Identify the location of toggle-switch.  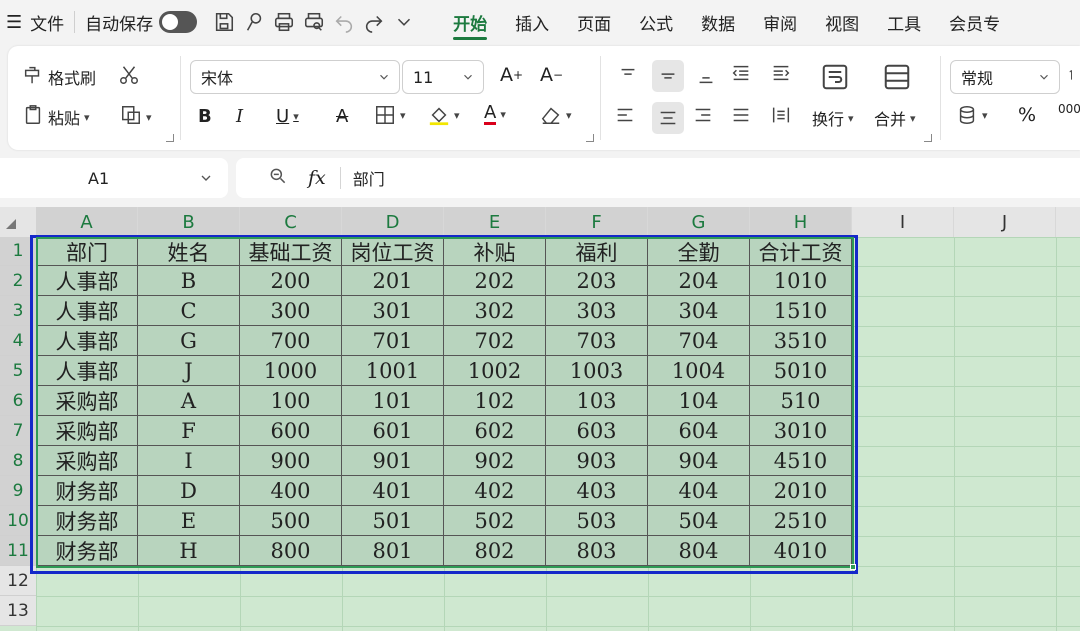
(178, 22).